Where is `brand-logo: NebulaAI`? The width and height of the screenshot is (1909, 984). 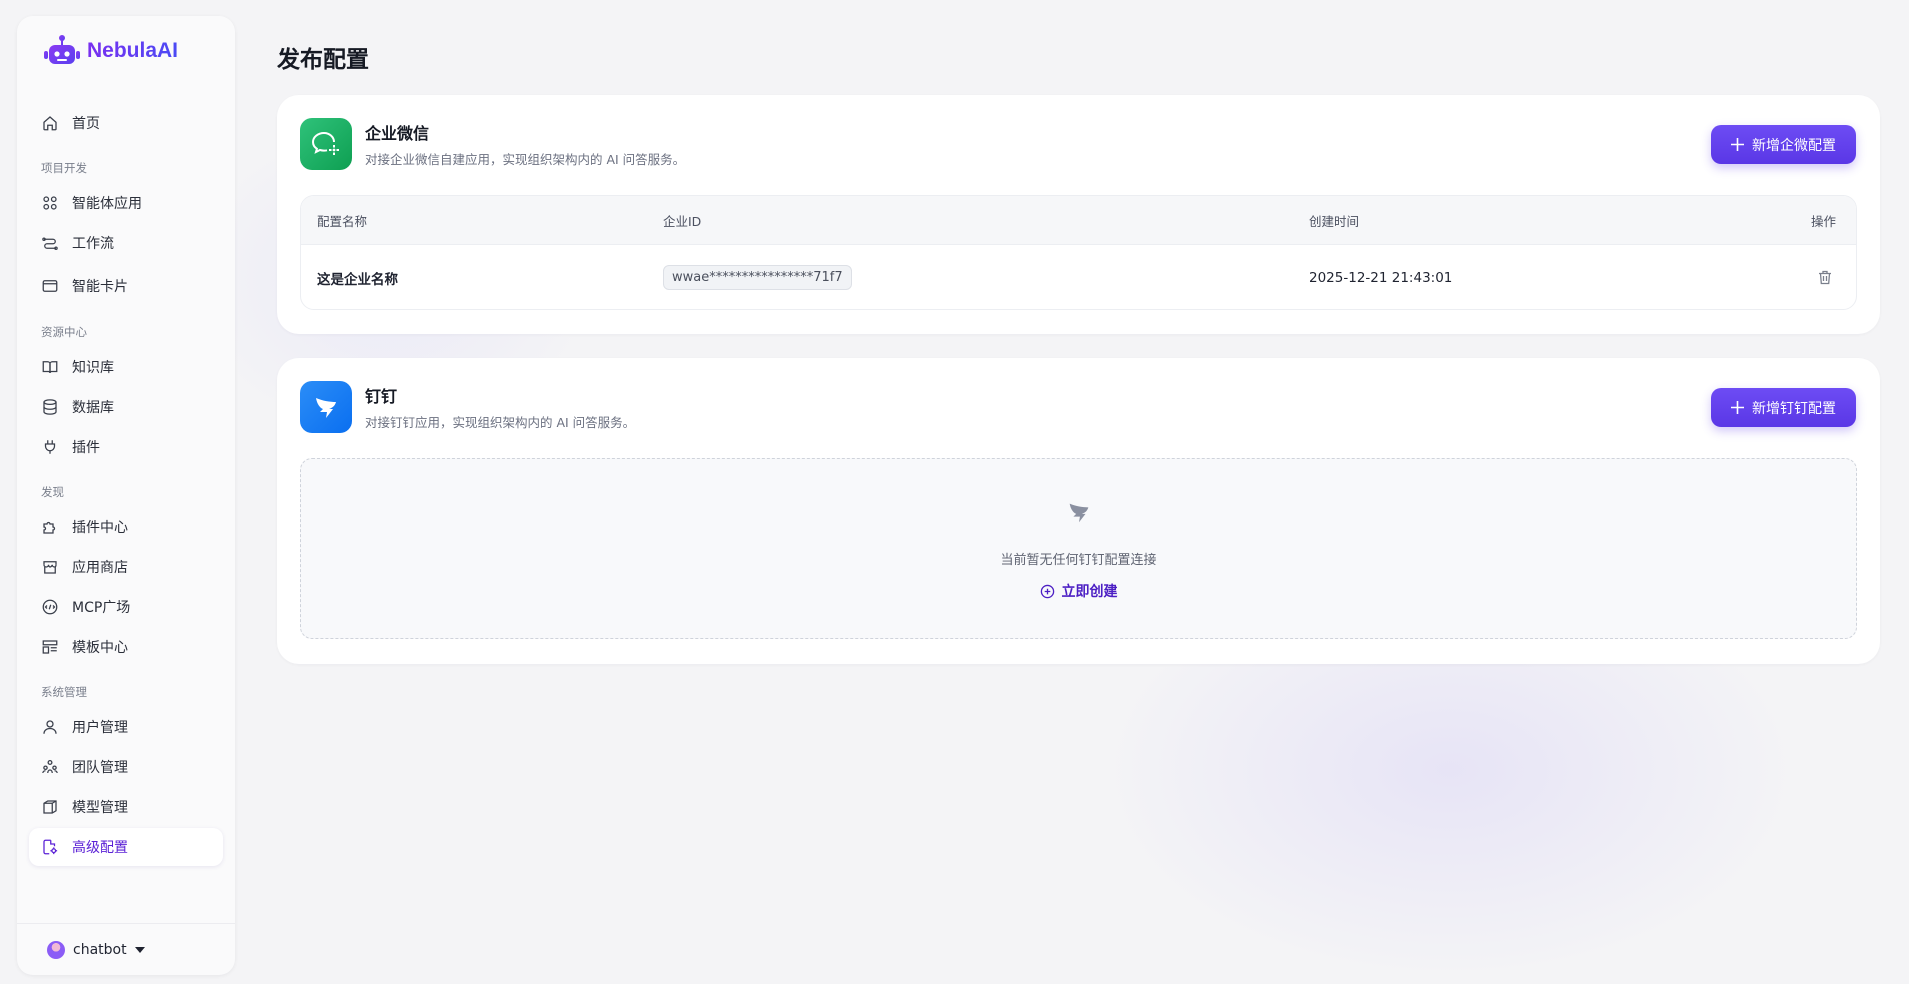 brand-logo: NebulaAI is located at coordinates (110, 51).